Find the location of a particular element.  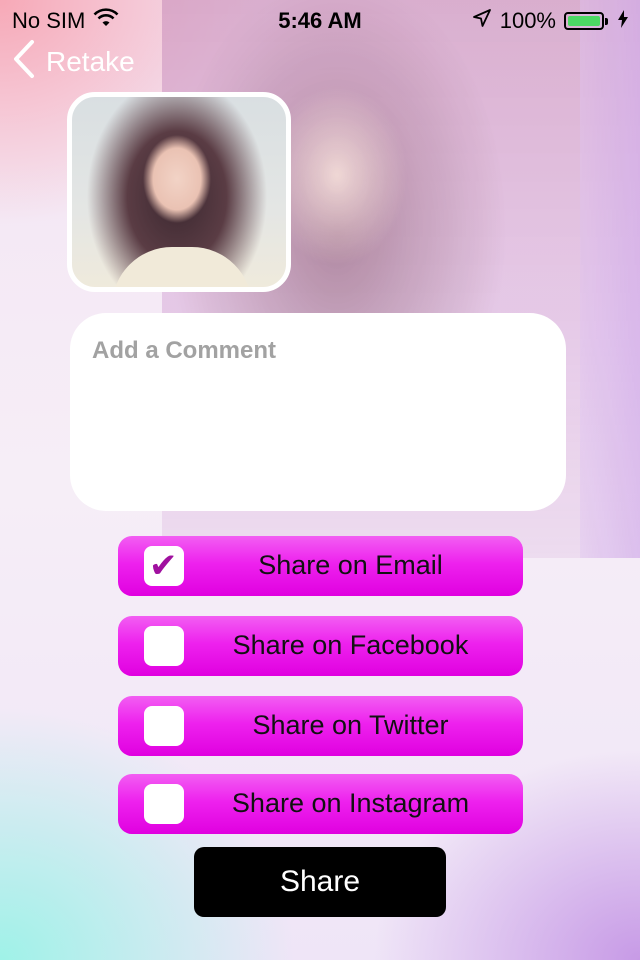

share-facebook-option: Share on Facebook is located at coordinates (320, 646).